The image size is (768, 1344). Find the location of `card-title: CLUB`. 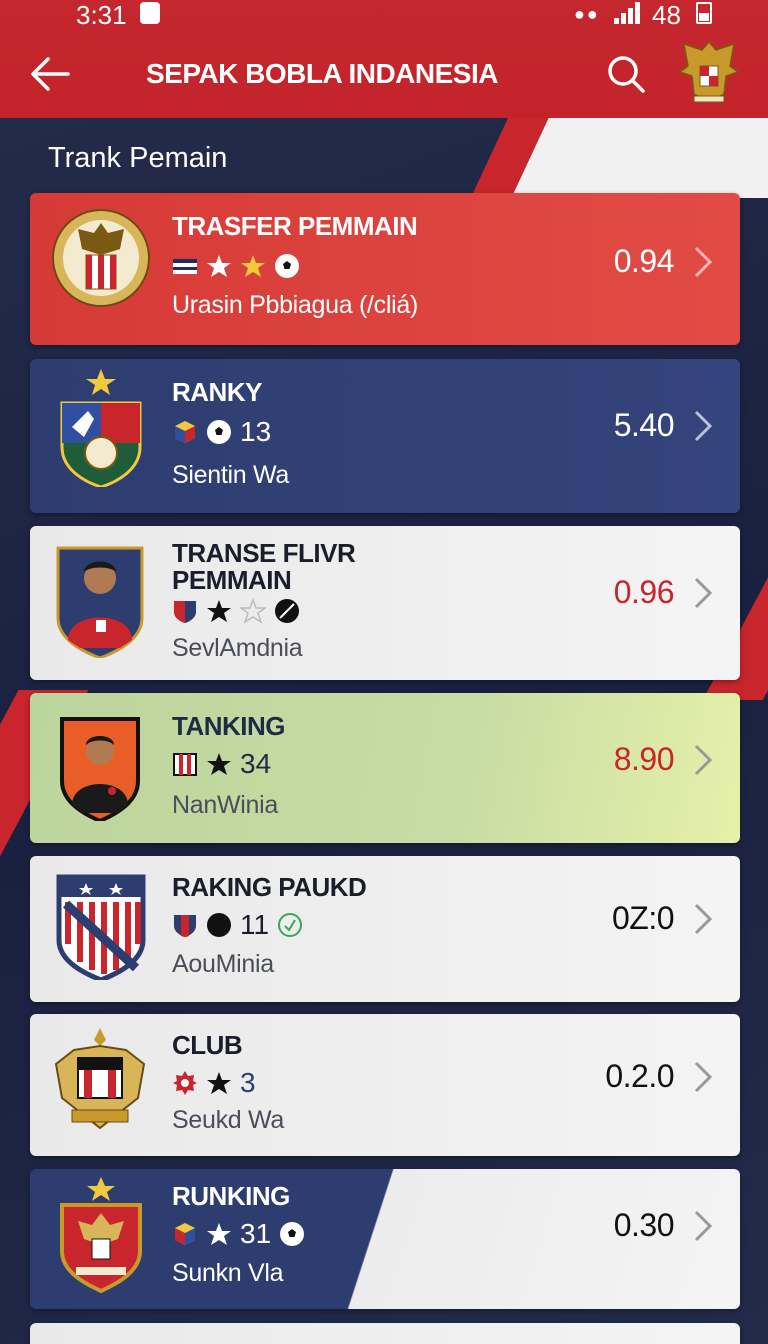

card-title: CLUB is located at coordinates (207, 1045).